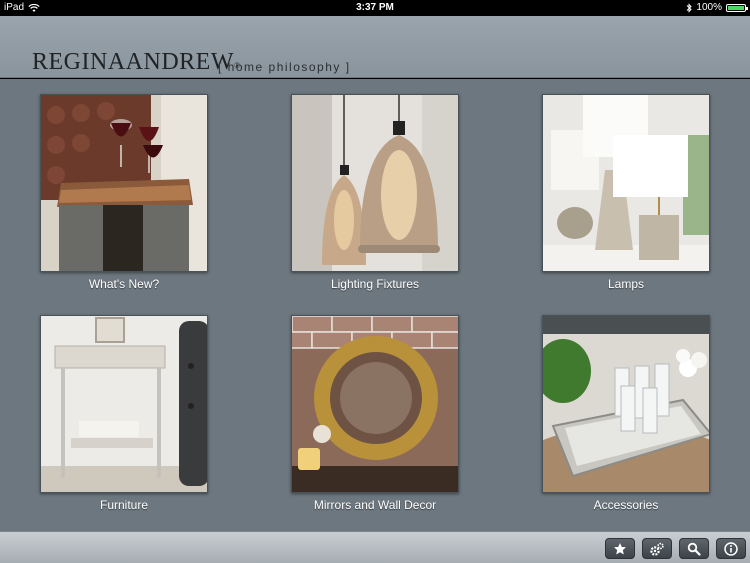  I want to click on category-label-lighting-fixtures: Lighting Fixtures, so click(375, 284).